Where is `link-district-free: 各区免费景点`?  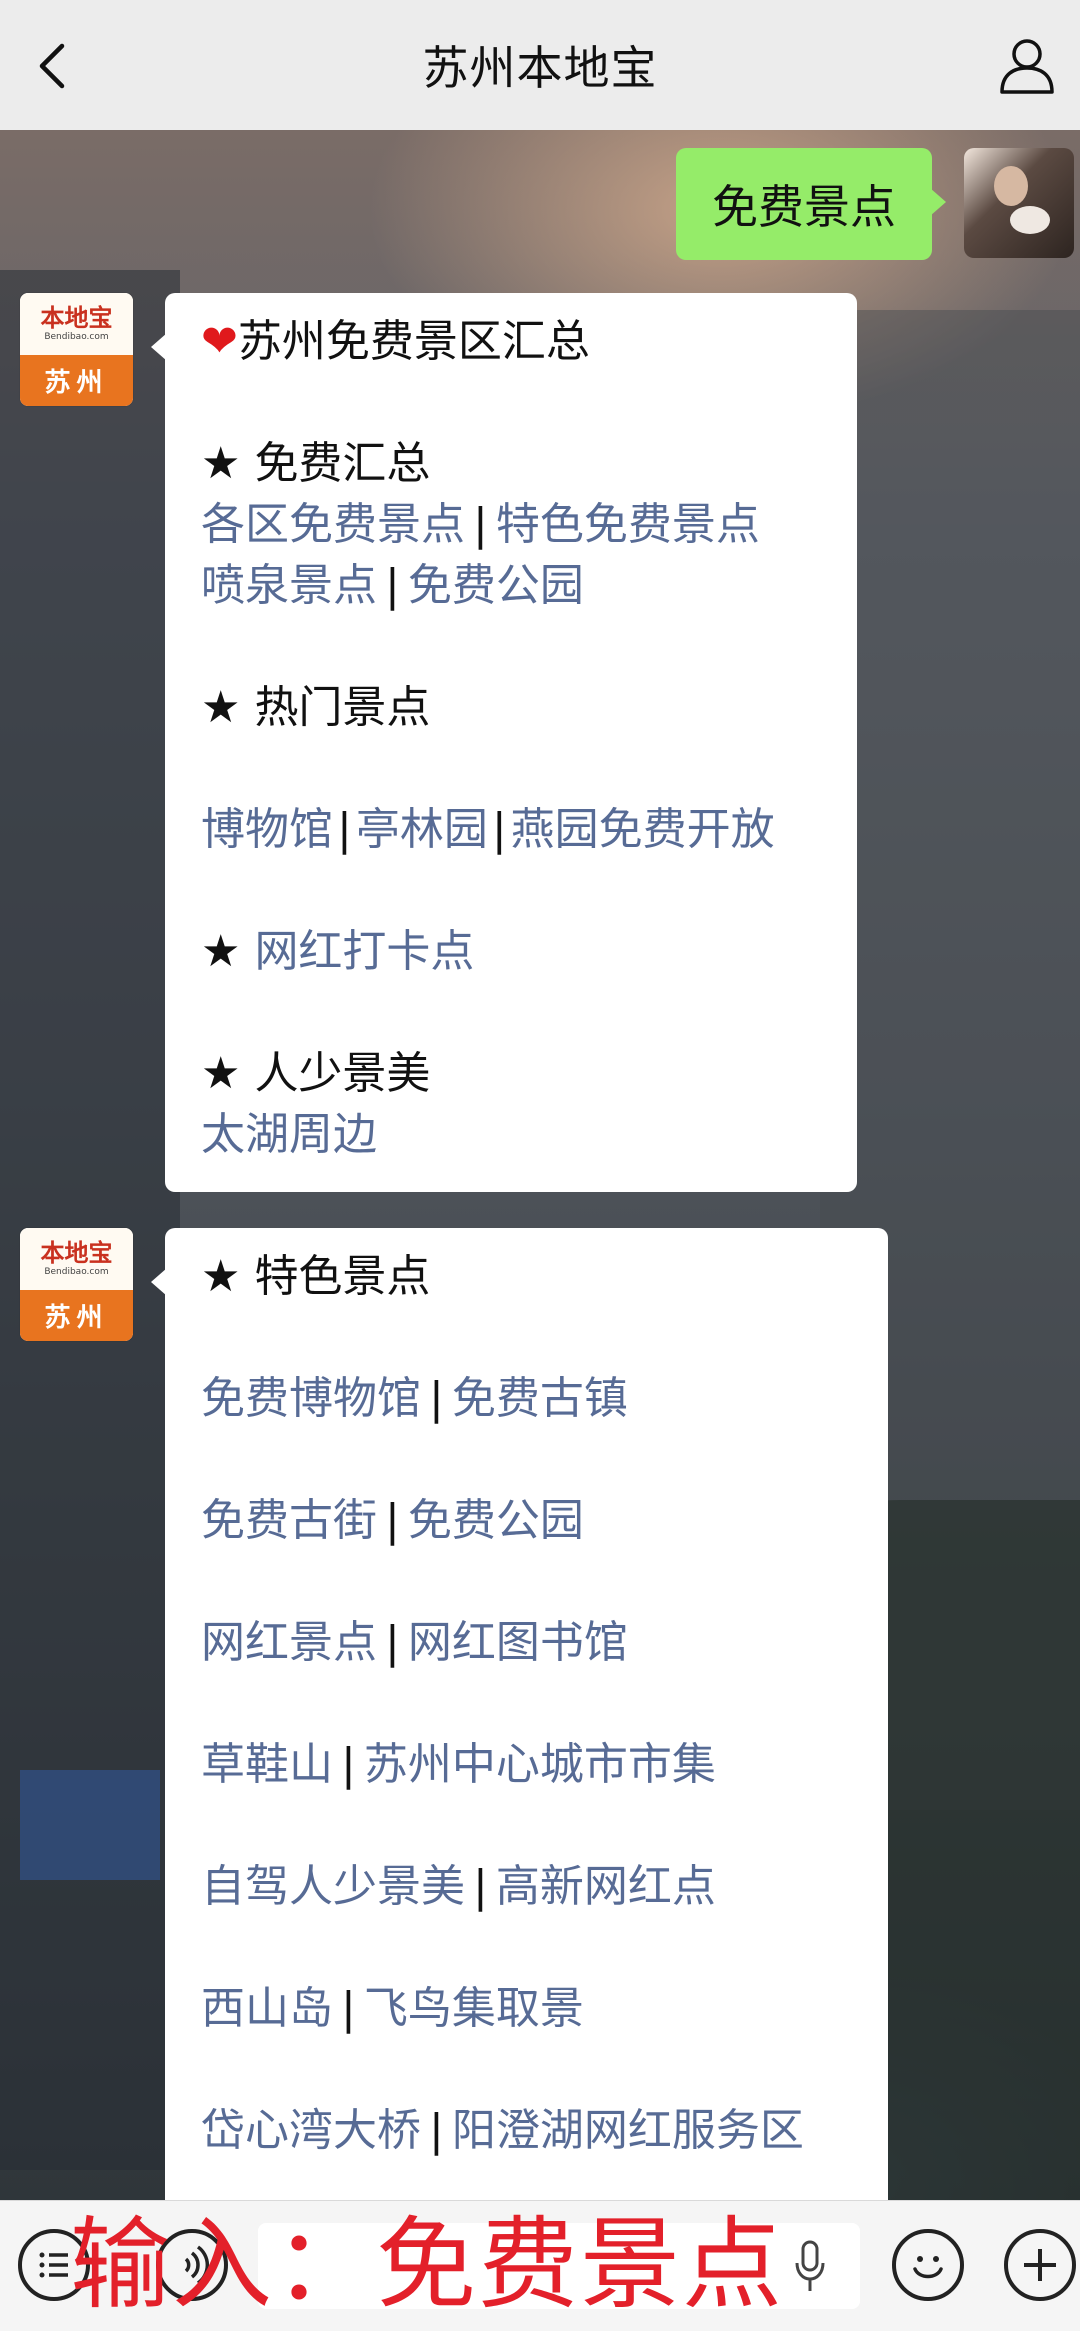 link-district-free: 各区免费景点 is located at coordinates (333, 524).